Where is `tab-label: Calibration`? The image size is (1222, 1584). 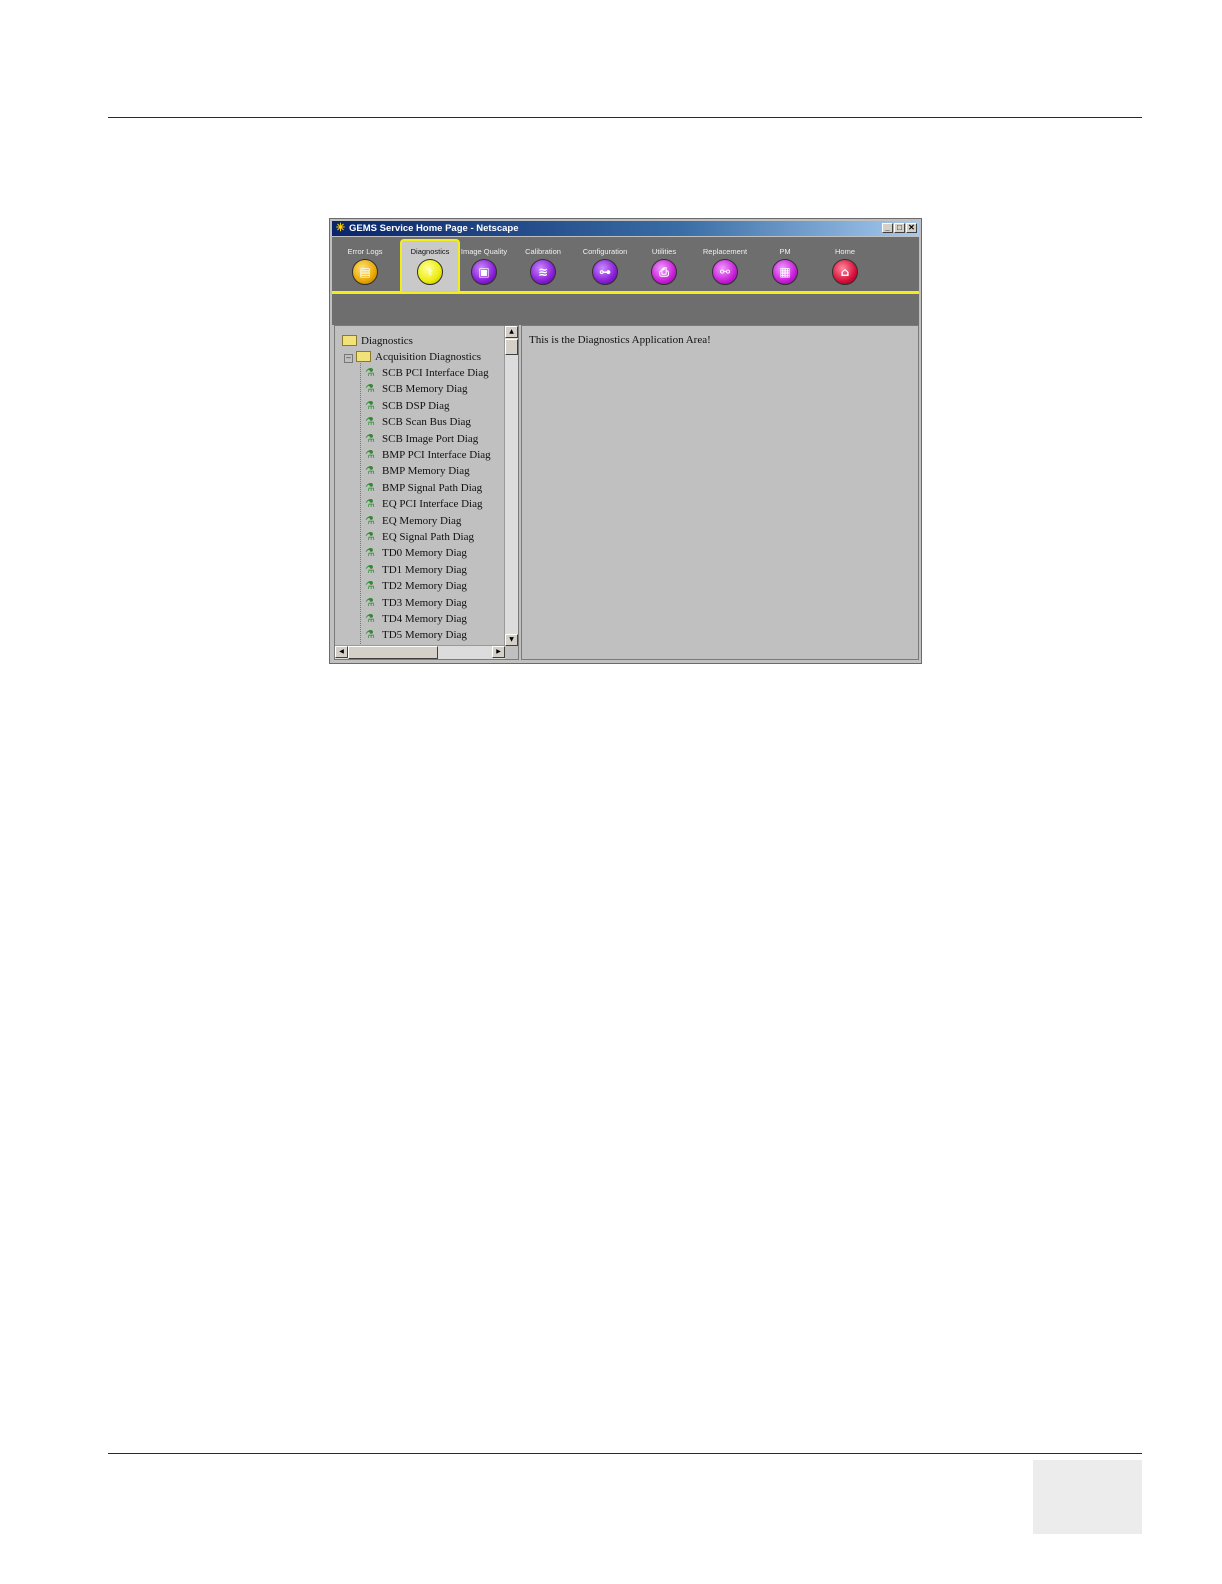
tab-label: Calibration is located at coordinates (543, 251).